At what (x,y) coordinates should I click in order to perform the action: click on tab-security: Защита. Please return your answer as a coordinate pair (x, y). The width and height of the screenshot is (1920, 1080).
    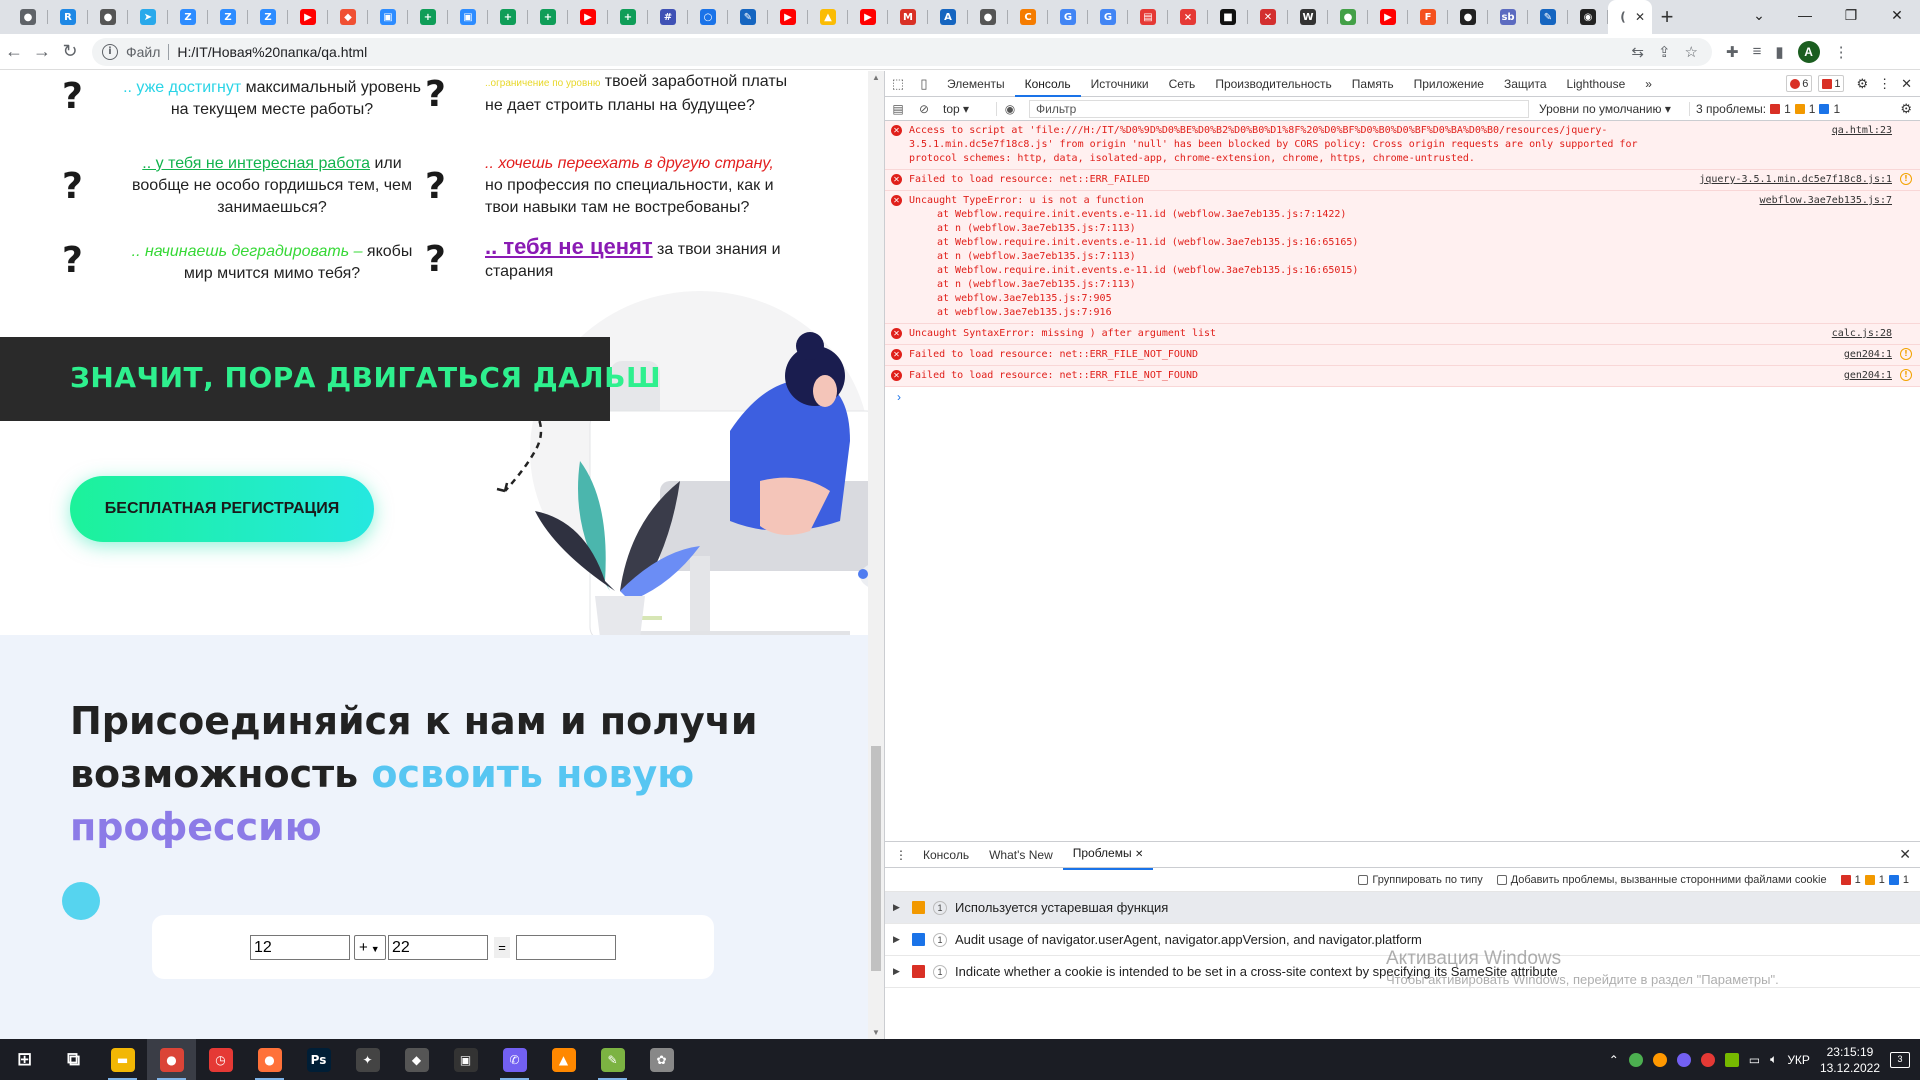
    Looking at the image, I should click on (1525, 84).